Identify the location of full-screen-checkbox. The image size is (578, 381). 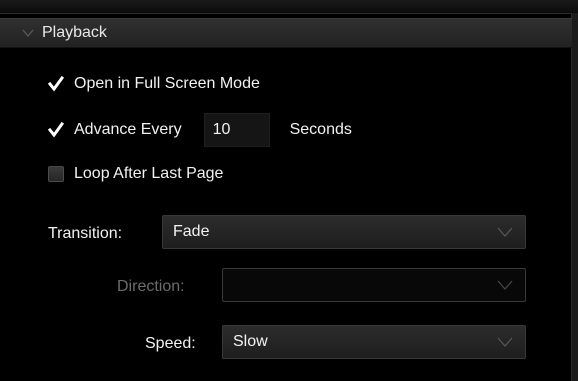
(56, 84).